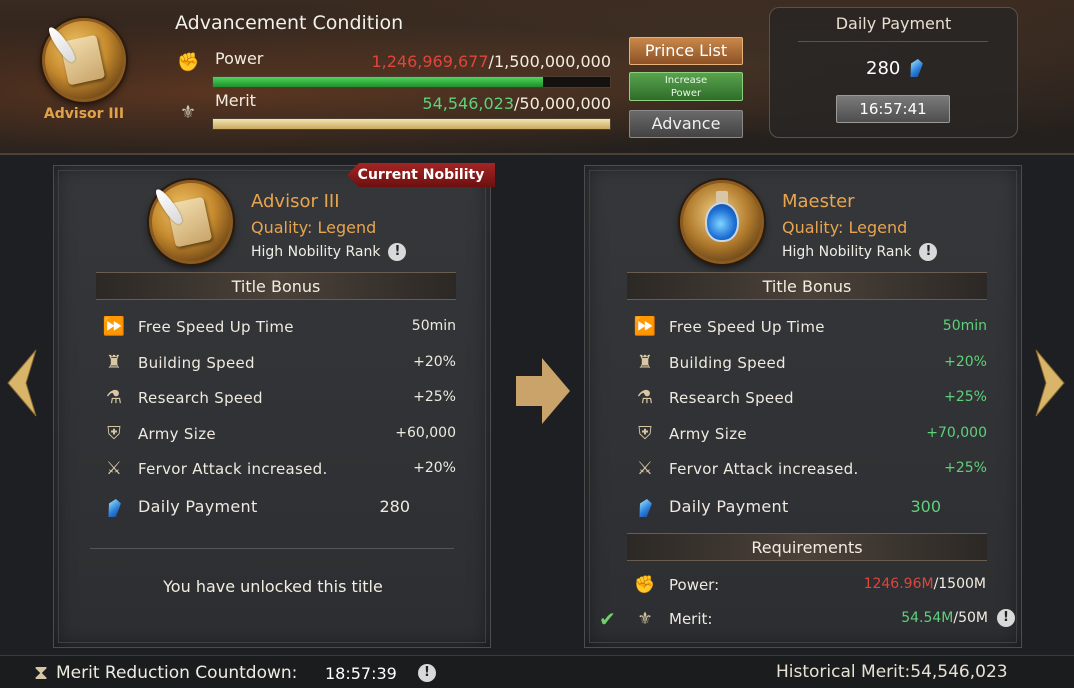 This screenshot has width=1074, height=688. Describe the element at coordinates (84, 114) in the screenshot. I see `current-rank-name: Advisor III` at that location.